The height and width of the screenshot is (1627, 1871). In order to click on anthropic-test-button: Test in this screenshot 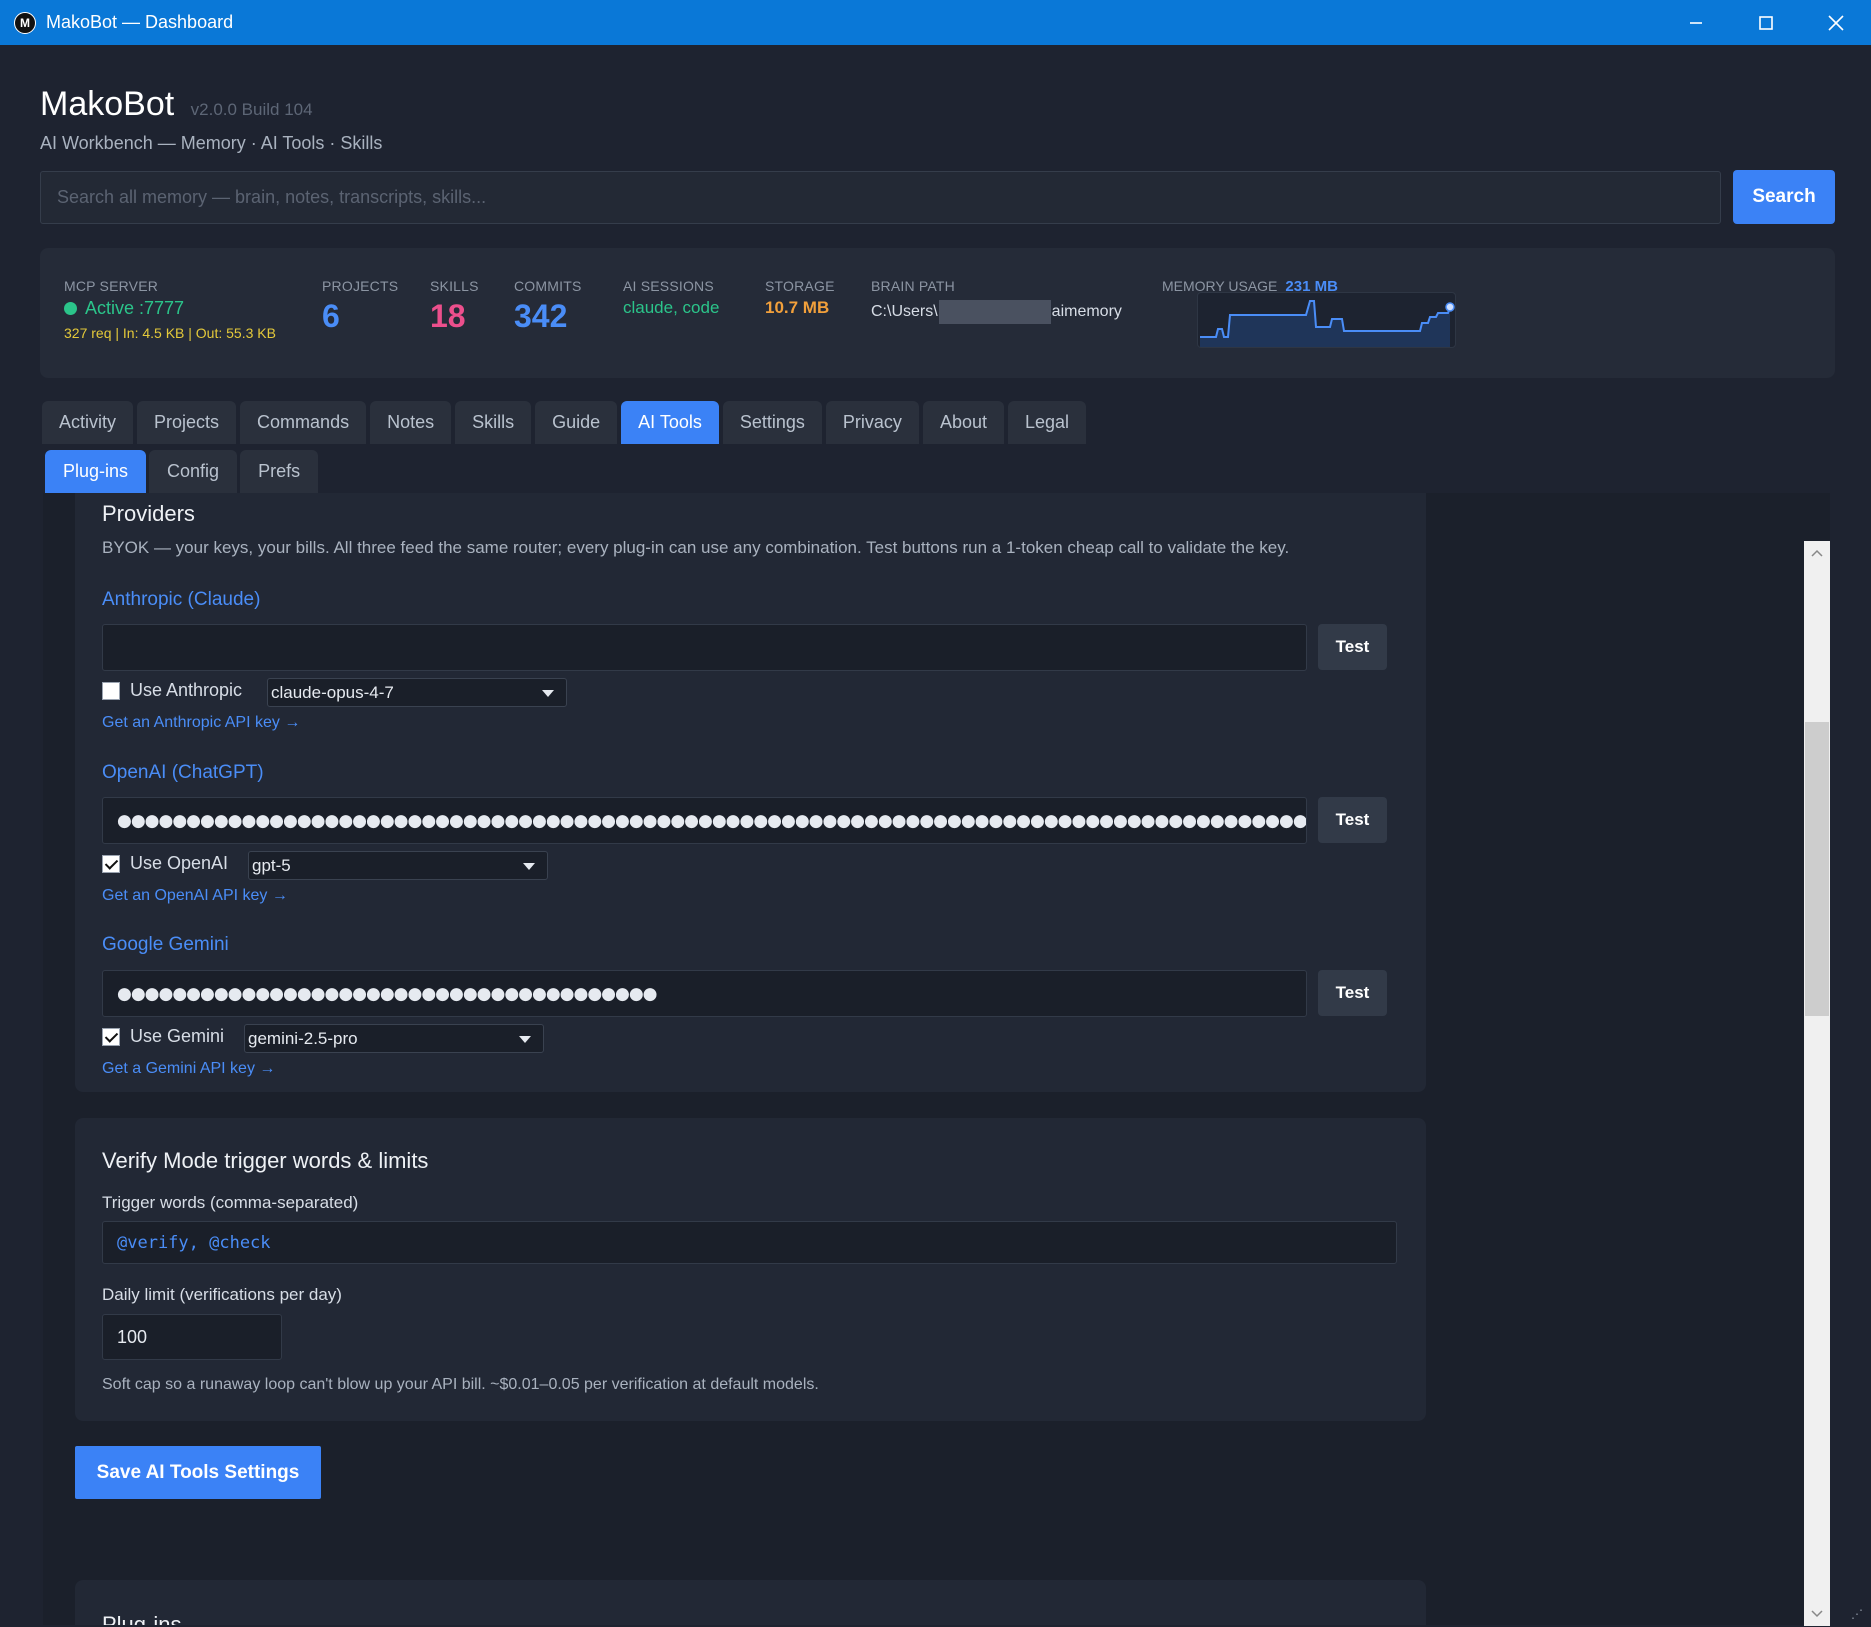, I will do `click(1352, 647)`.